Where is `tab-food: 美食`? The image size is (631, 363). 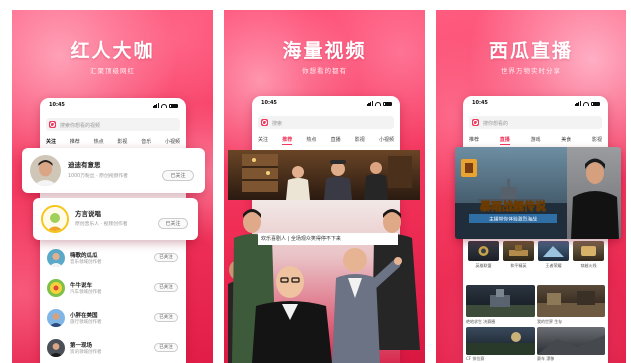 tab-food: 美食 is located at coordinates (566, 140).